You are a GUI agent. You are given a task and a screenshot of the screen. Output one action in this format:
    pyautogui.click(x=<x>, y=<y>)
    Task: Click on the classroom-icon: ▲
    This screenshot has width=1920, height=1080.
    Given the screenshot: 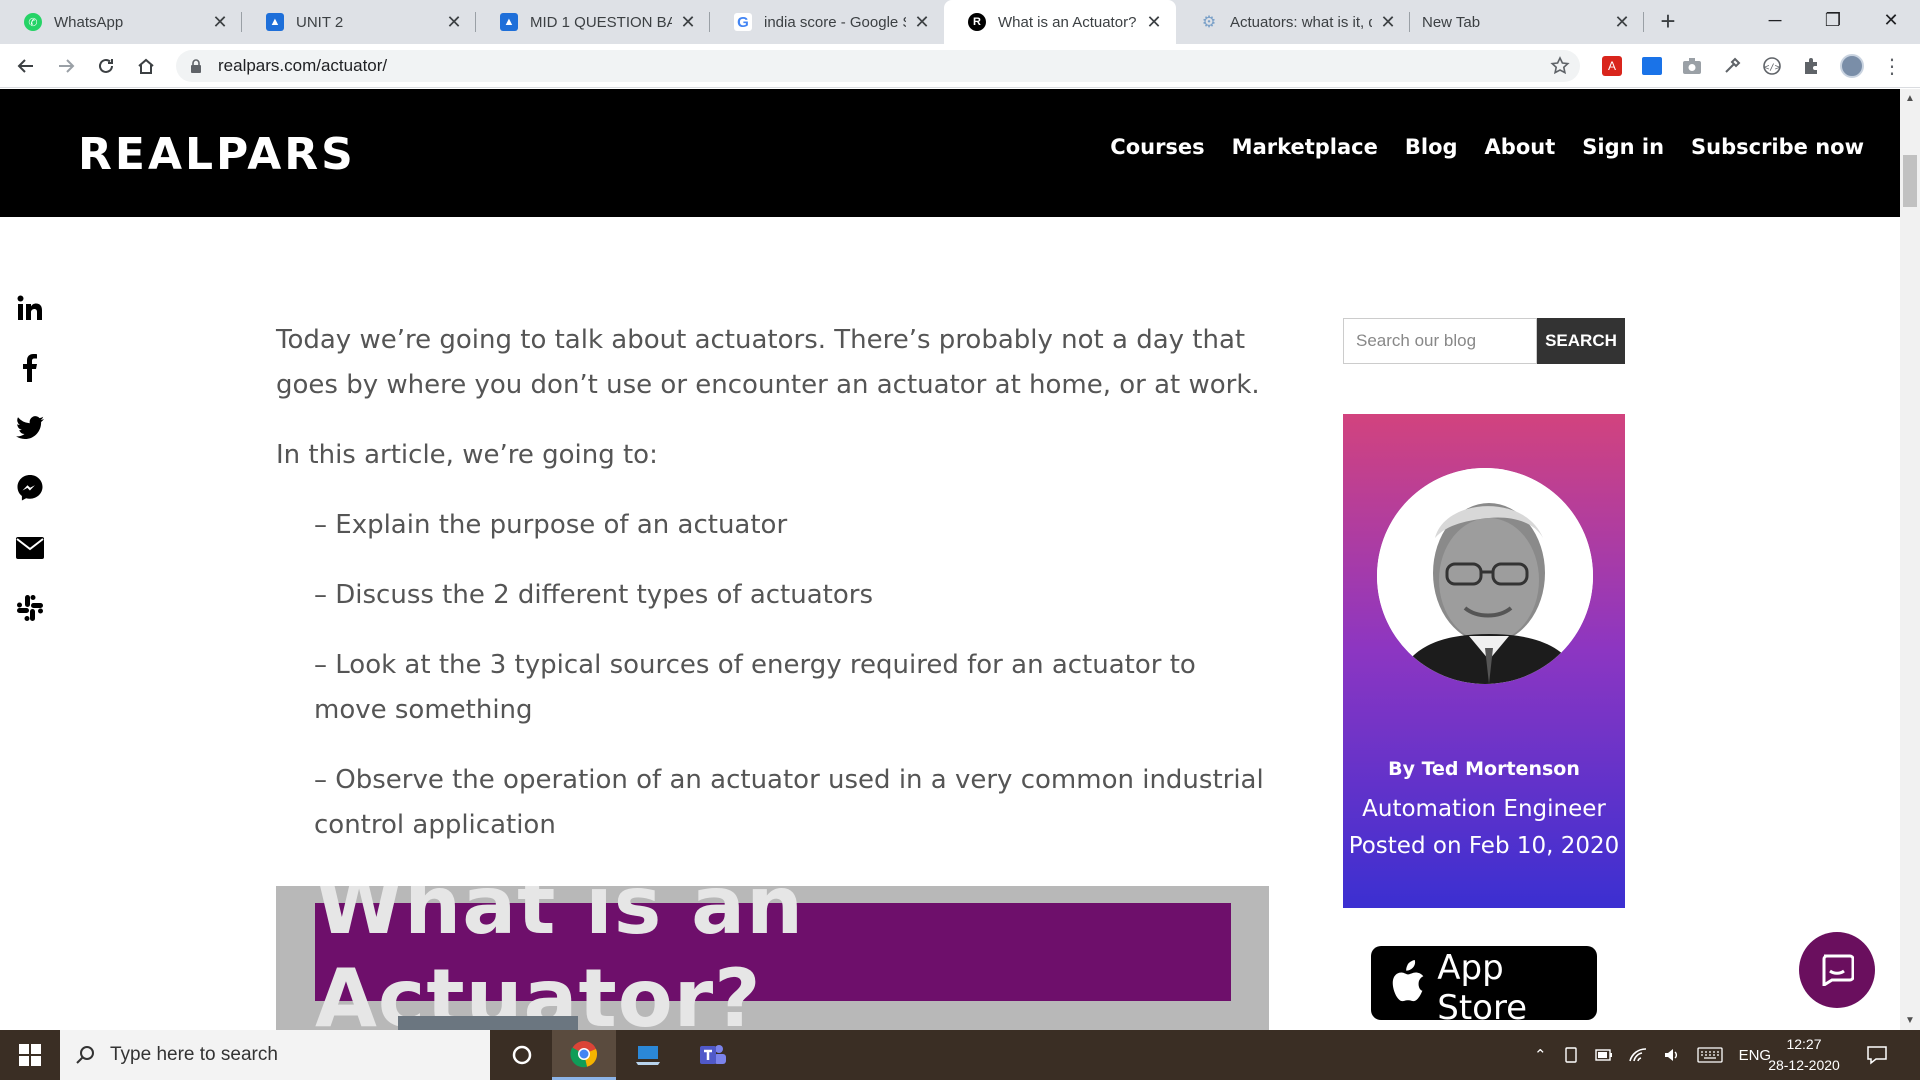 What is the action you would take?
    pyautogui.click(x=509, y=22)
    